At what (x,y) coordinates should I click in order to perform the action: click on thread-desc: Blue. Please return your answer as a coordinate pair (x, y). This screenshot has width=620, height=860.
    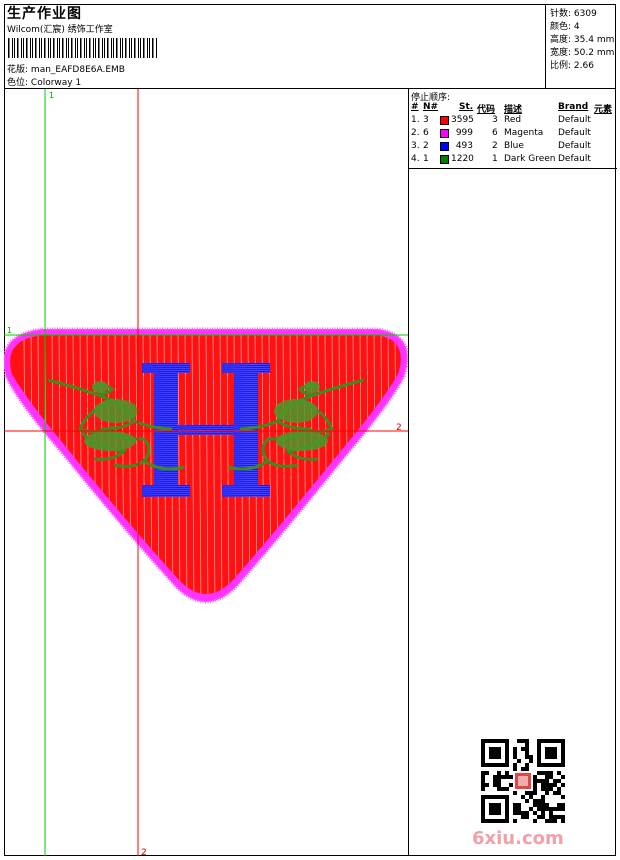
    Looking at the image, I should click on (514, 146).